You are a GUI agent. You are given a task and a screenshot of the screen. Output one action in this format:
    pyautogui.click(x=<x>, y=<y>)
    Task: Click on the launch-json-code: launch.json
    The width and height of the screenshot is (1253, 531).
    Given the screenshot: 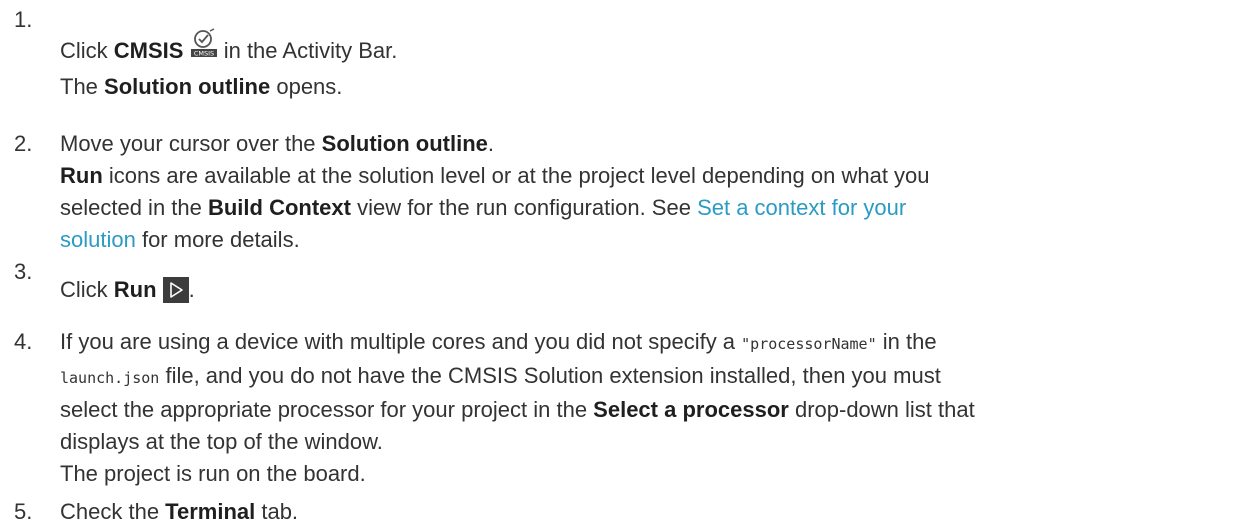 What is the action you would take?
    pyautogui.click(x=110, y=378)
    